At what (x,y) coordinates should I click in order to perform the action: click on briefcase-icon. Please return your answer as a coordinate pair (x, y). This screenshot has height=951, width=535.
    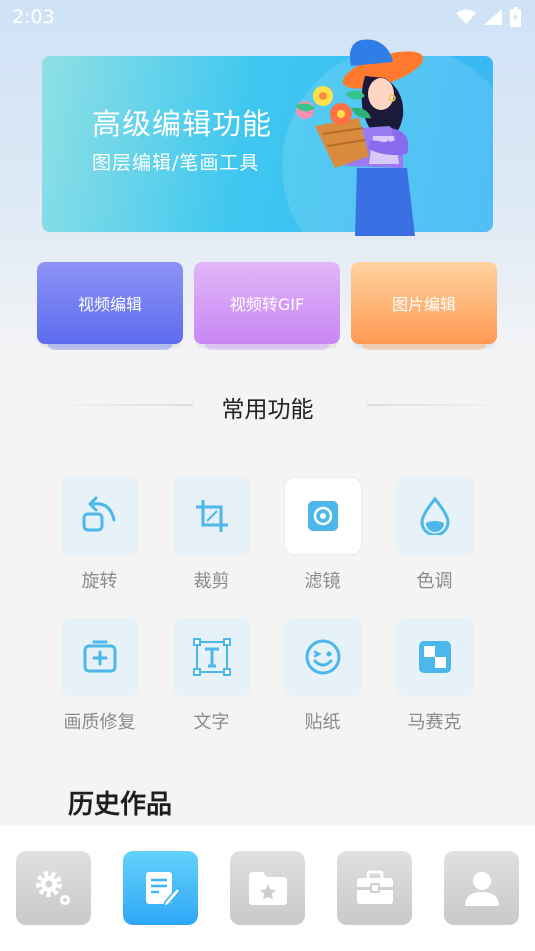
    Looking at the image, I should click on (374, 887).